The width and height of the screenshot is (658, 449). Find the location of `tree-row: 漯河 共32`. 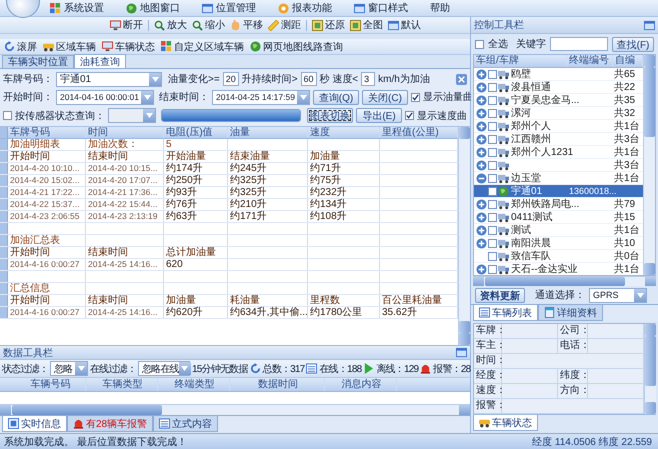

tree-row: 漯河 共32 is located at coordinates (558, 113).